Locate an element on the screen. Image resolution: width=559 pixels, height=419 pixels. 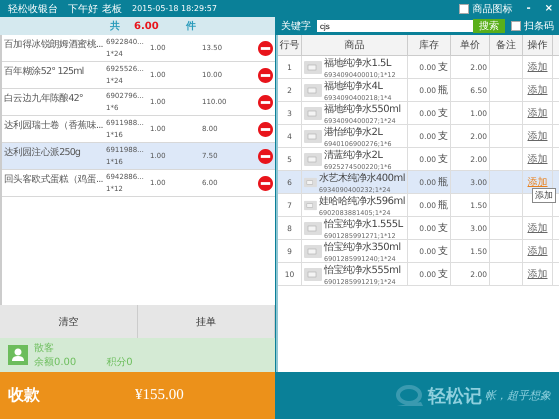
brand-tagline: 帐，超乎想象 is located at coordinates (518, 395).